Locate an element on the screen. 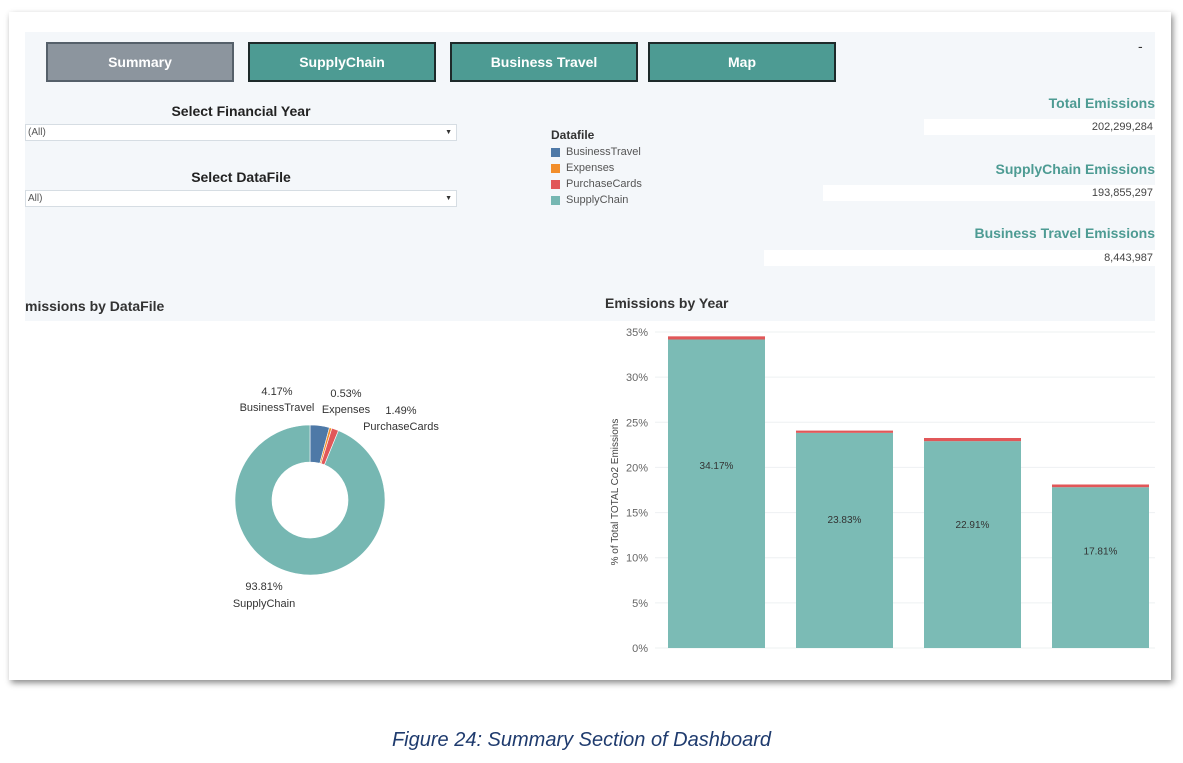 The width and height of the screenshot is (1183, 763). legend-item-businesstravel: BusinessTravel is located at coordinates (596, 152).